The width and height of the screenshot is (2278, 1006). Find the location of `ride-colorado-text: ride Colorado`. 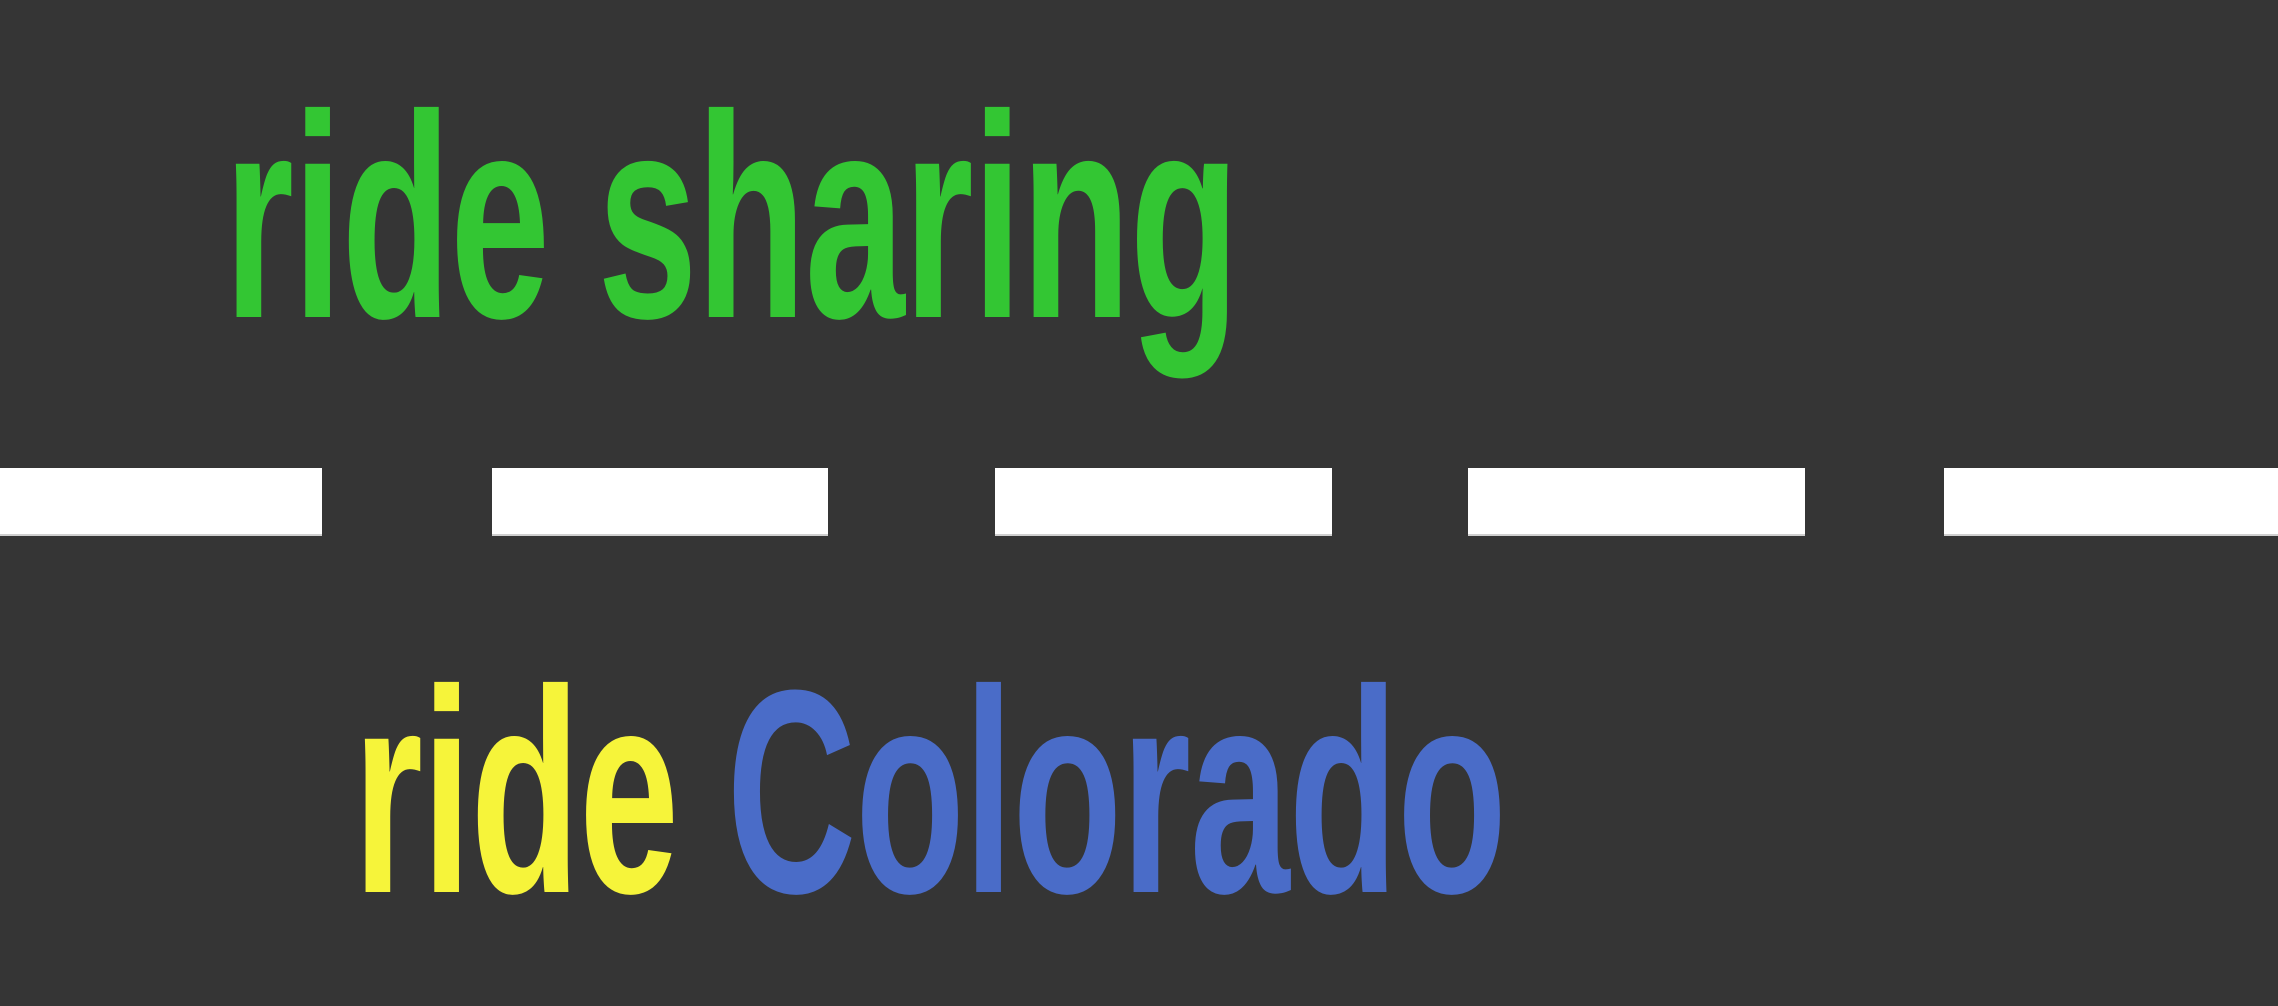

ride-colorado-text: ride Colorado is located at coordinates (930, 792).